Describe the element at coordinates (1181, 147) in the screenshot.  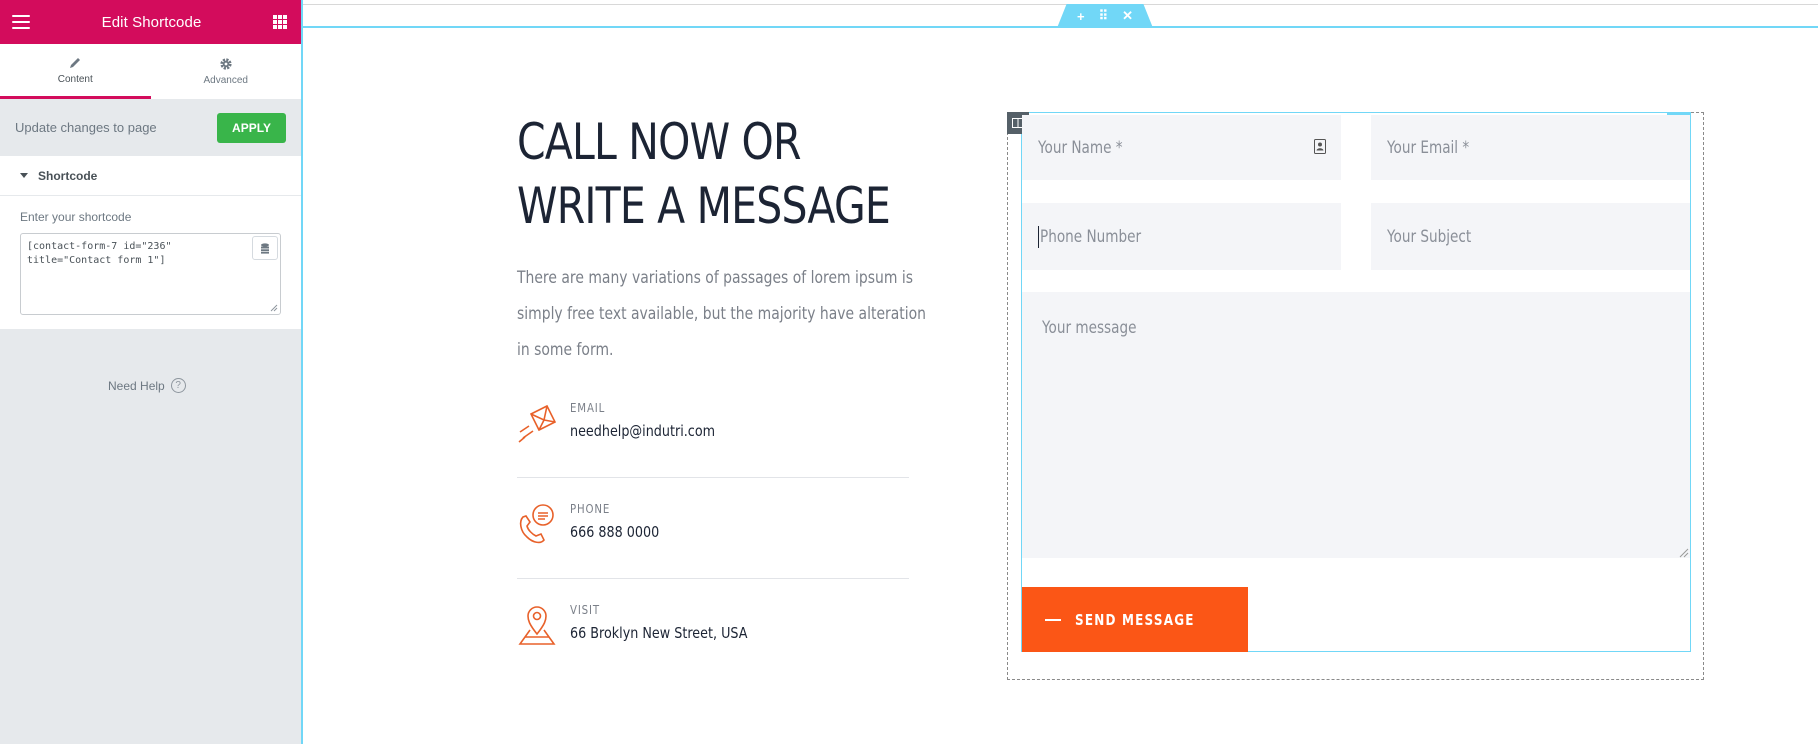
I see `name-field: Your Name *` at that location.